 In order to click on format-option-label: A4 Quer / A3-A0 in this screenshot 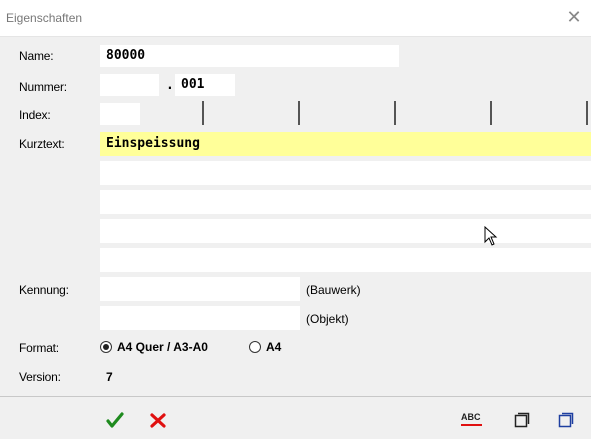, I will do `click(162, 347)`.